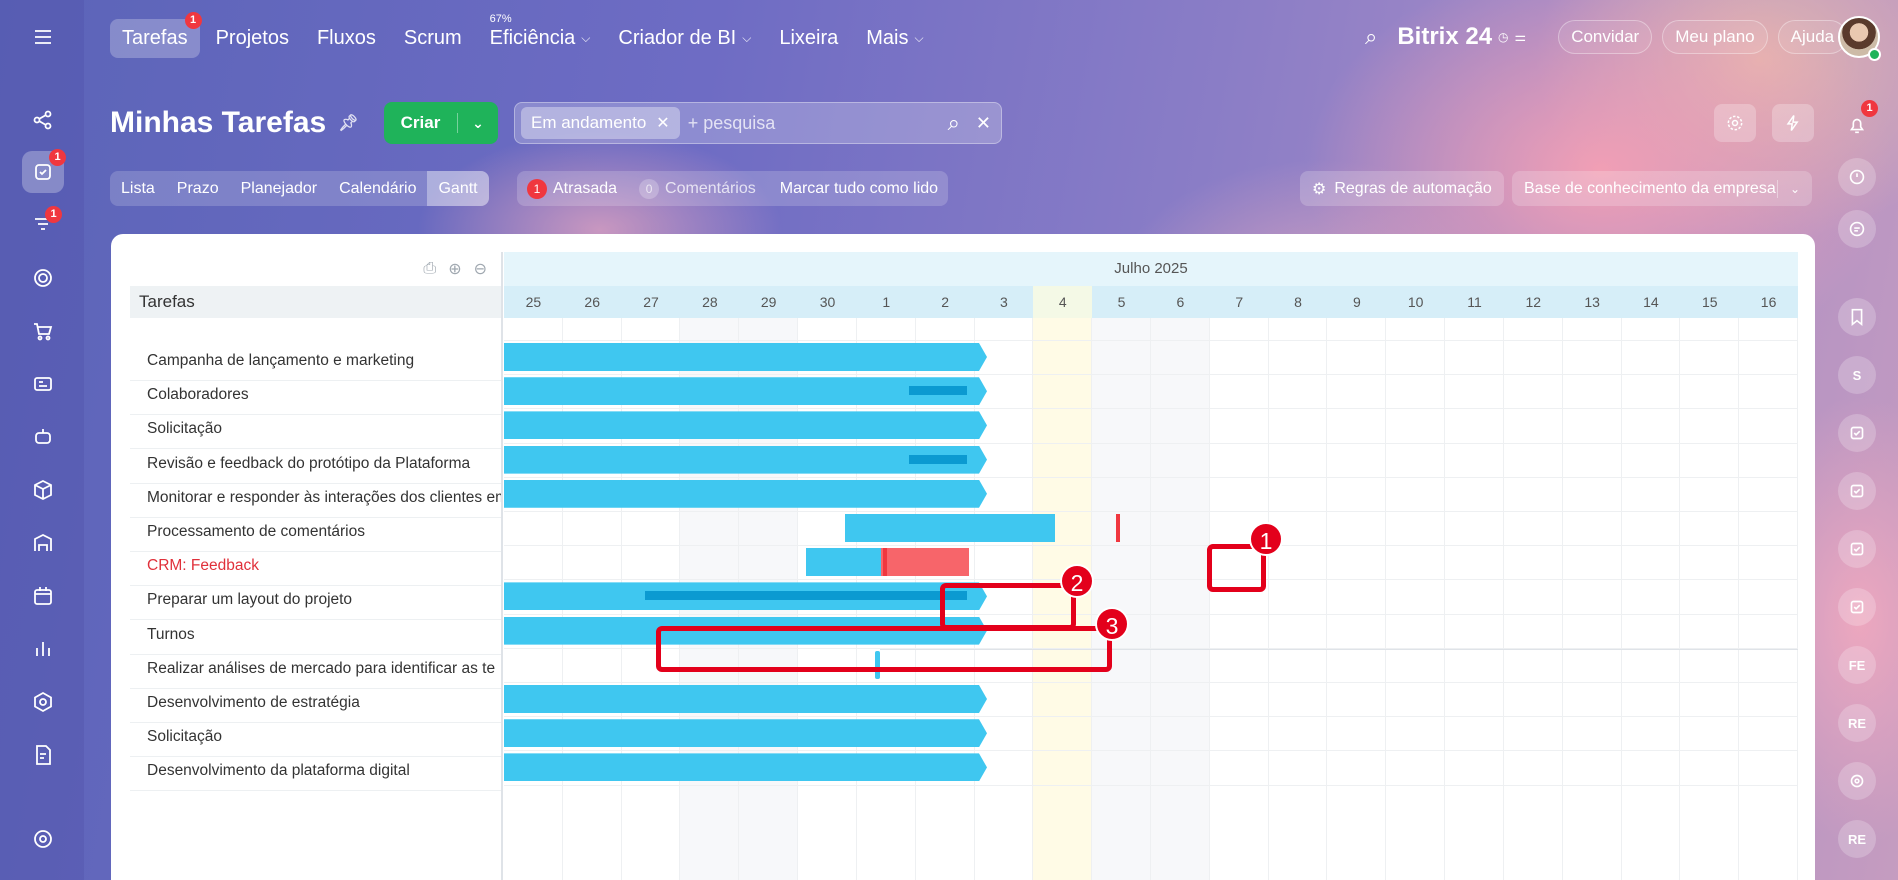  Describe the element at coordinates (1857, 317) in the screenshot. I see `bookmark-icon` at that location.